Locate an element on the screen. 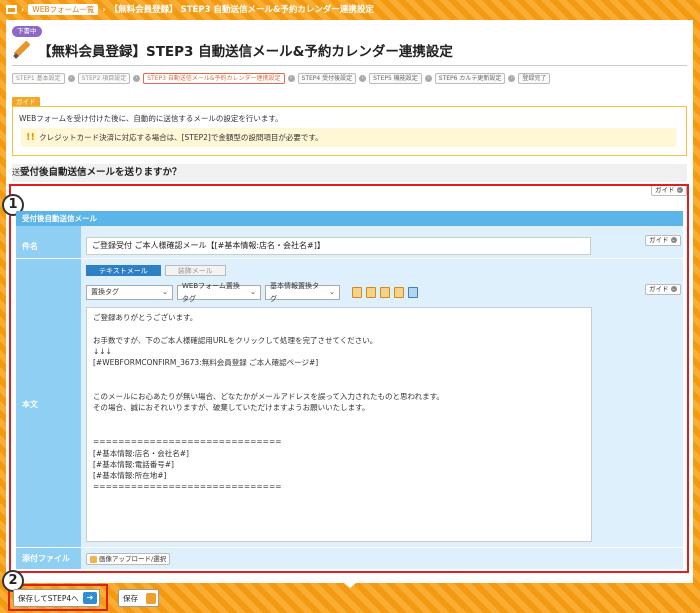 Image resolution: width=700 pixels, height=613 pixels. document-tool-icon is located at coordinates (371, 292).